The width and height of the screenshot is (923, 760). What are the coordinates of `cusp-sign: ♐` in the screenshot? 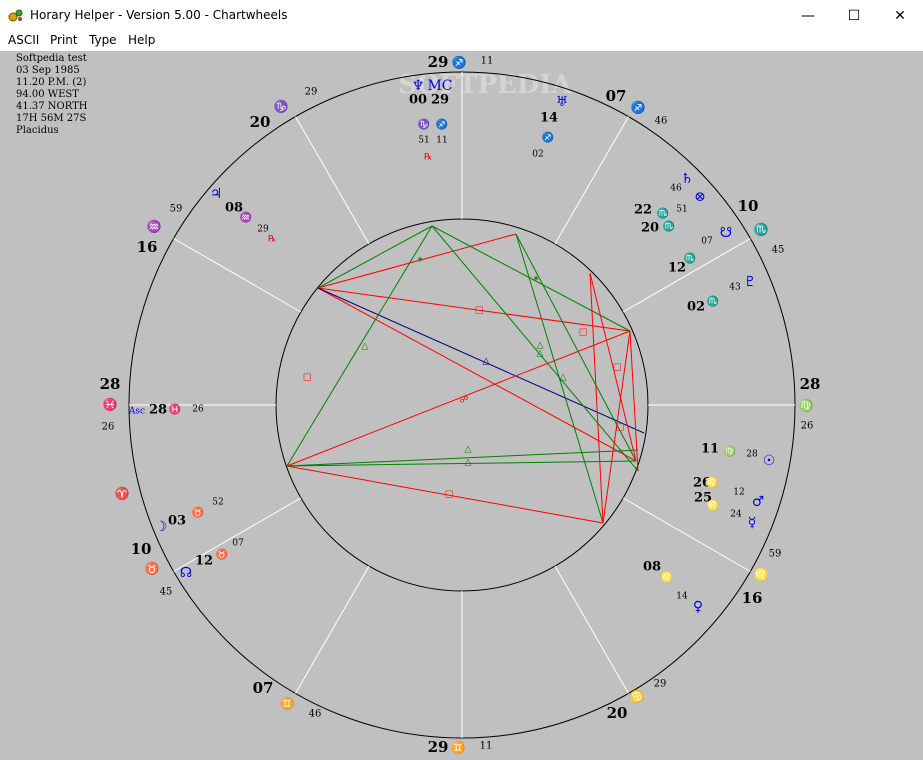 It's located at (459, 63).